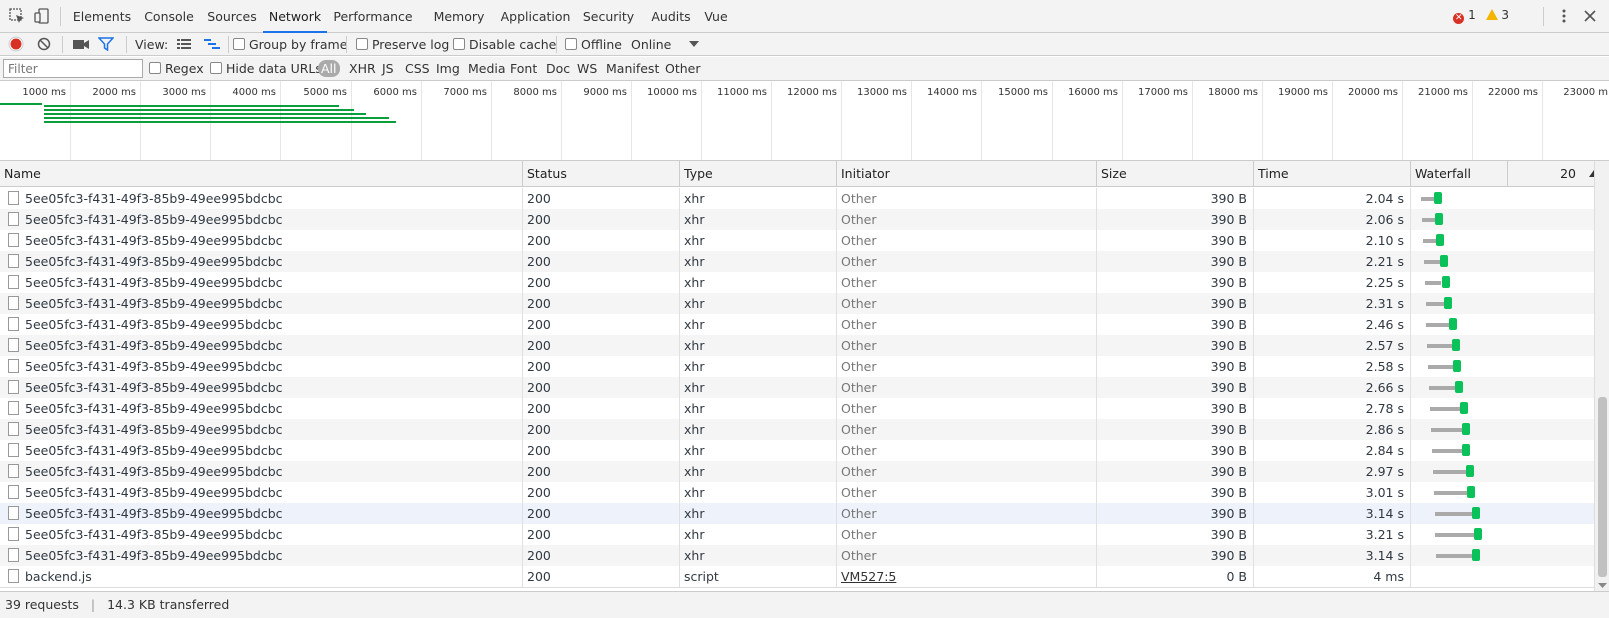  I want to click on filter-type-font: Font, so click(523, 68).